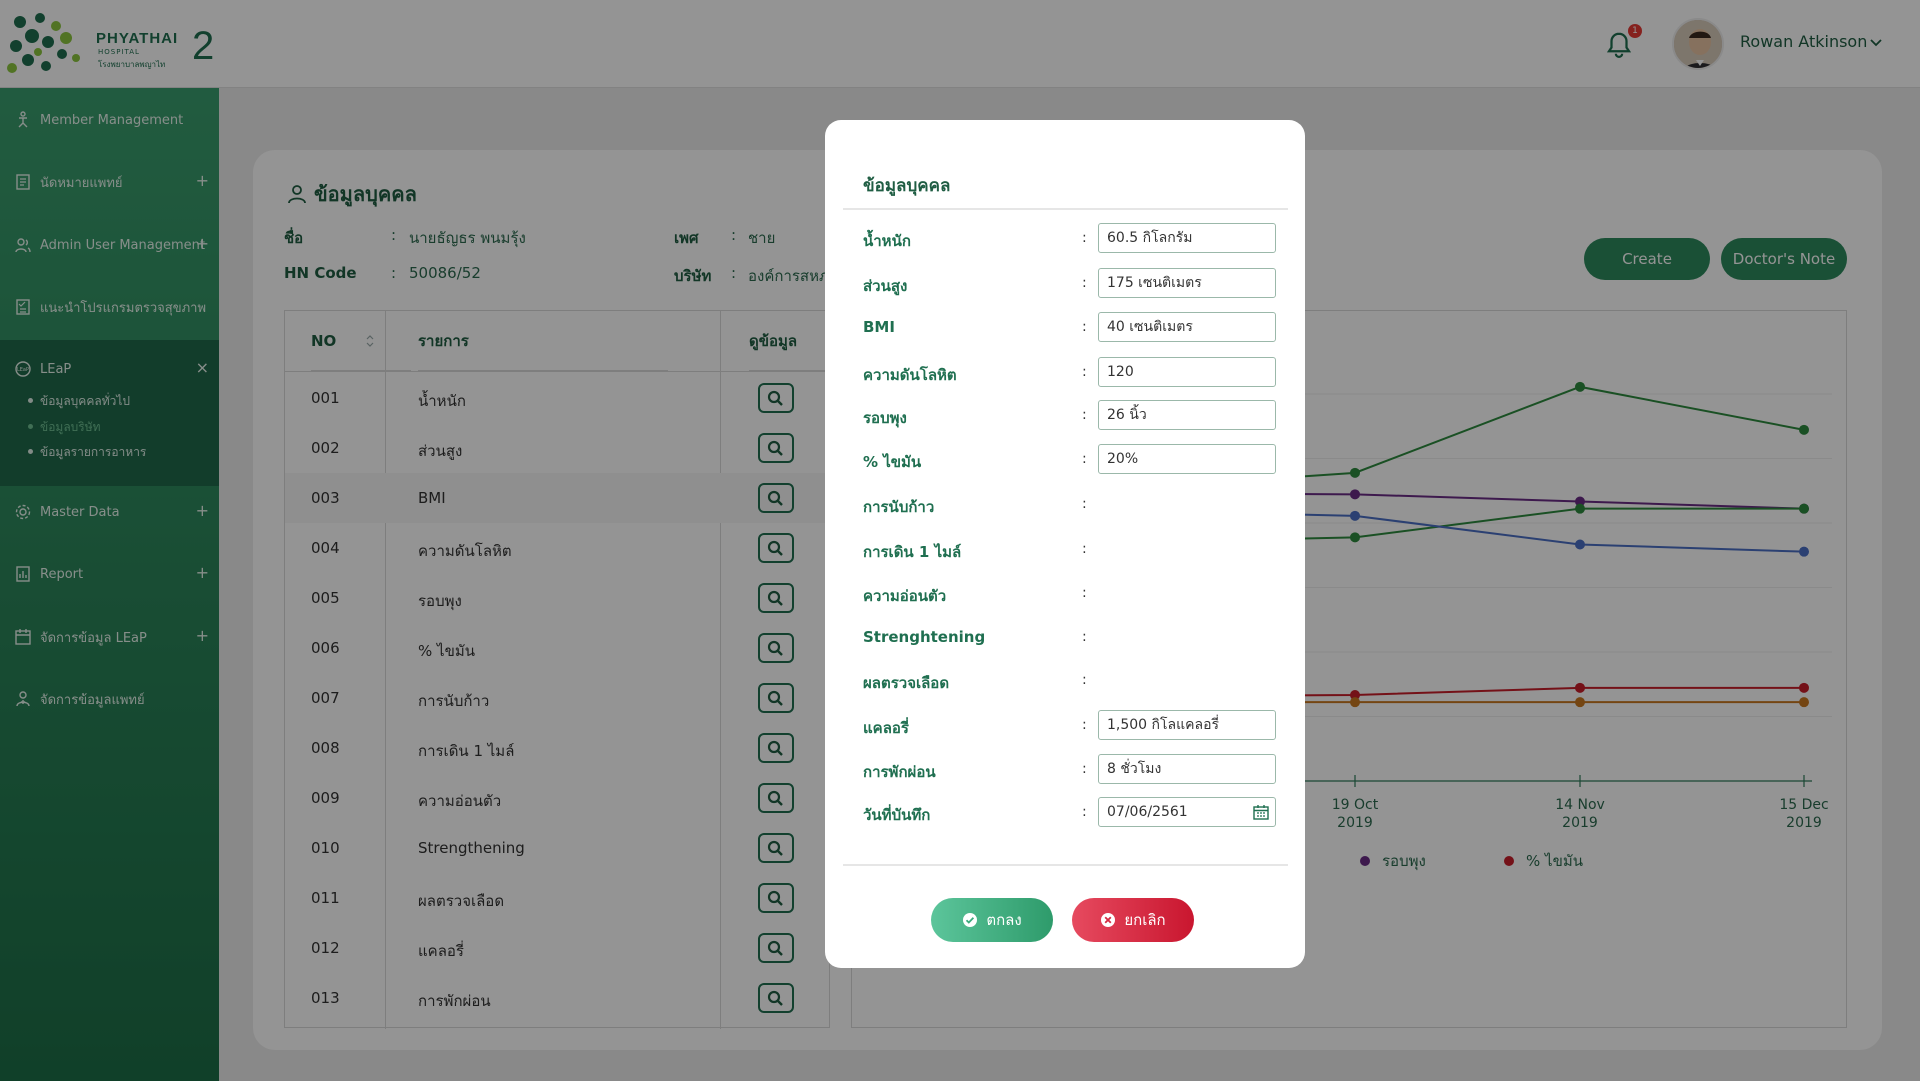 The height and width of the screenshot is (1081, 1920). I want to click on field-value: 20%, so click(1123, 459).